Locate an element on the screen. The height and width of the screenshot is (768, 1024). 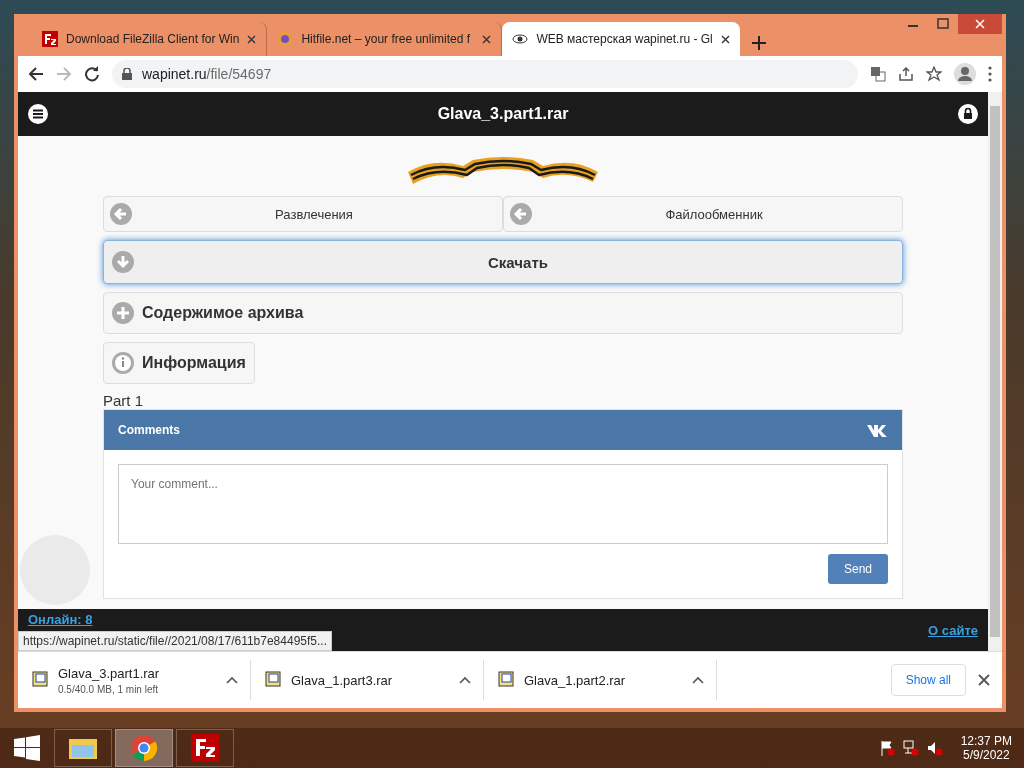
clock-time: 12:37 PM is located at coordinates (986, 741).